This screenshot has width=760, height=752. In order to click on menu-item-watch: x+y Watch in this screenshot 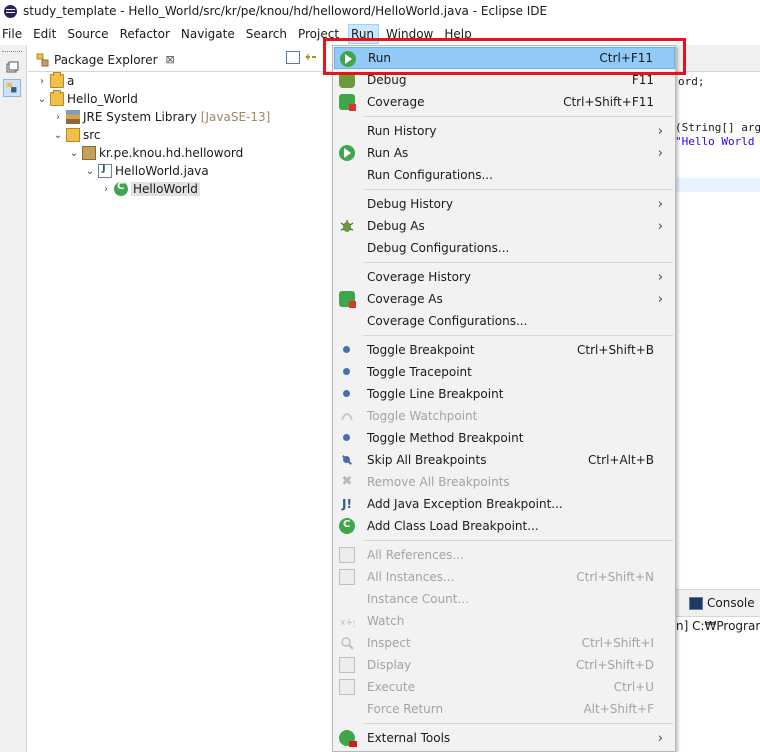, I will do `click(504, 621)`.